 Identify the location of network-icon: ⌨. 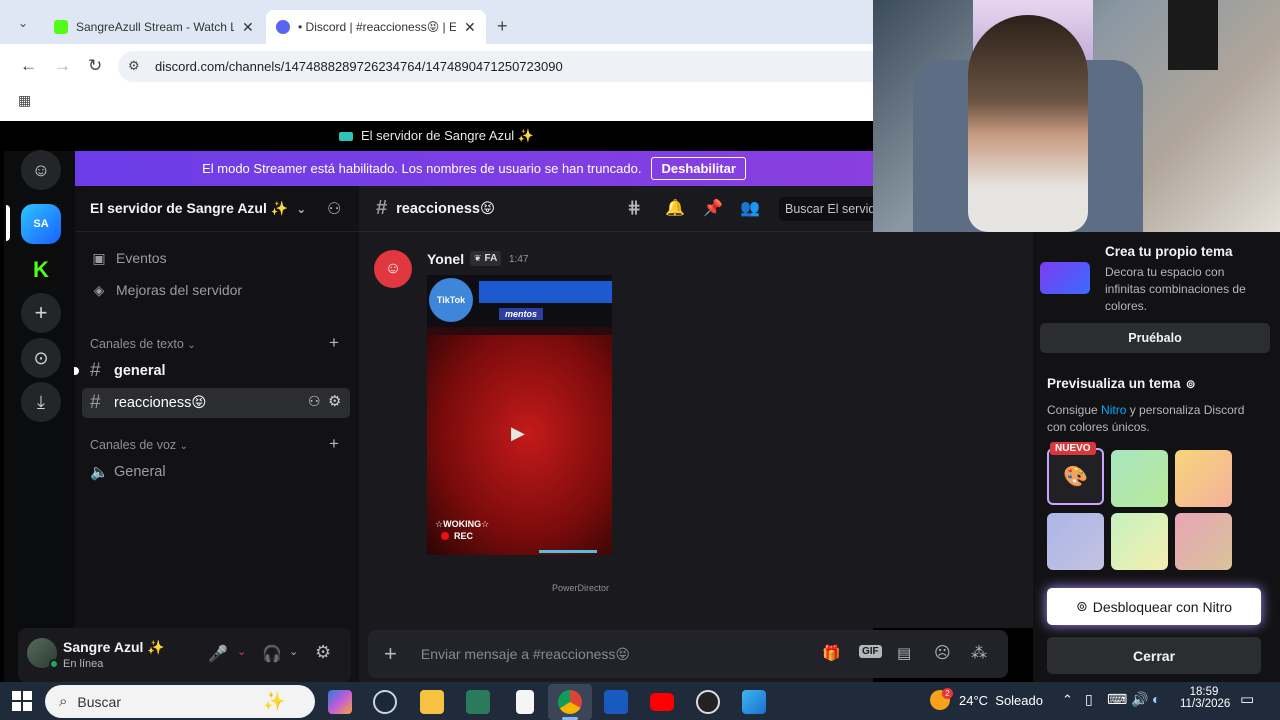
(1117, 699).